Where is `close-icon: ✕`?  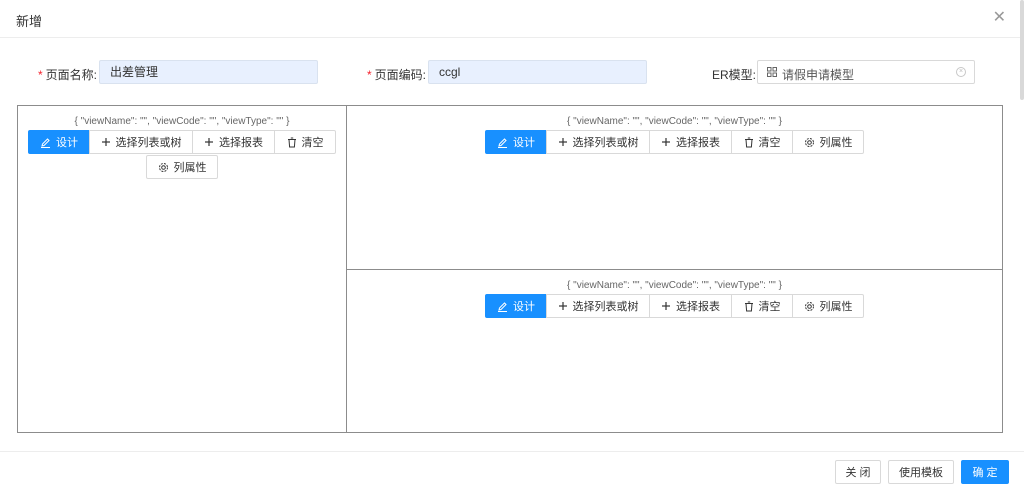 close-icon: ✕ is located at coordinates (999, 18).